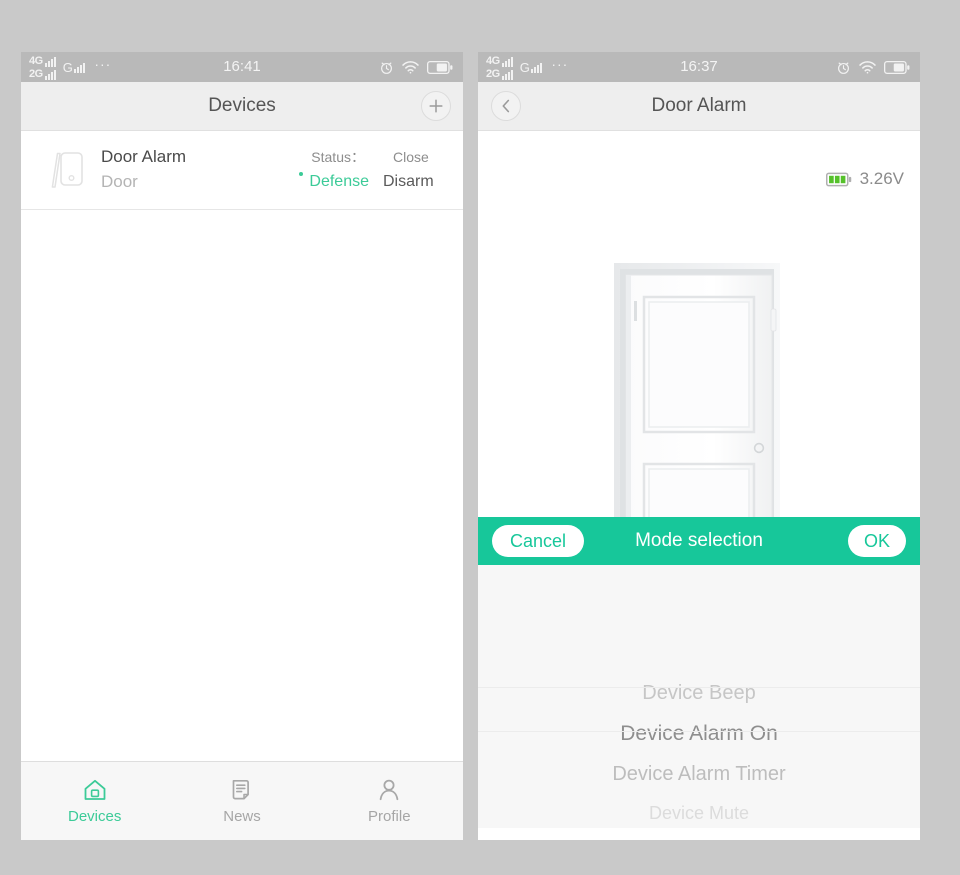  I want to click on add-device-button, so click(436, 106).